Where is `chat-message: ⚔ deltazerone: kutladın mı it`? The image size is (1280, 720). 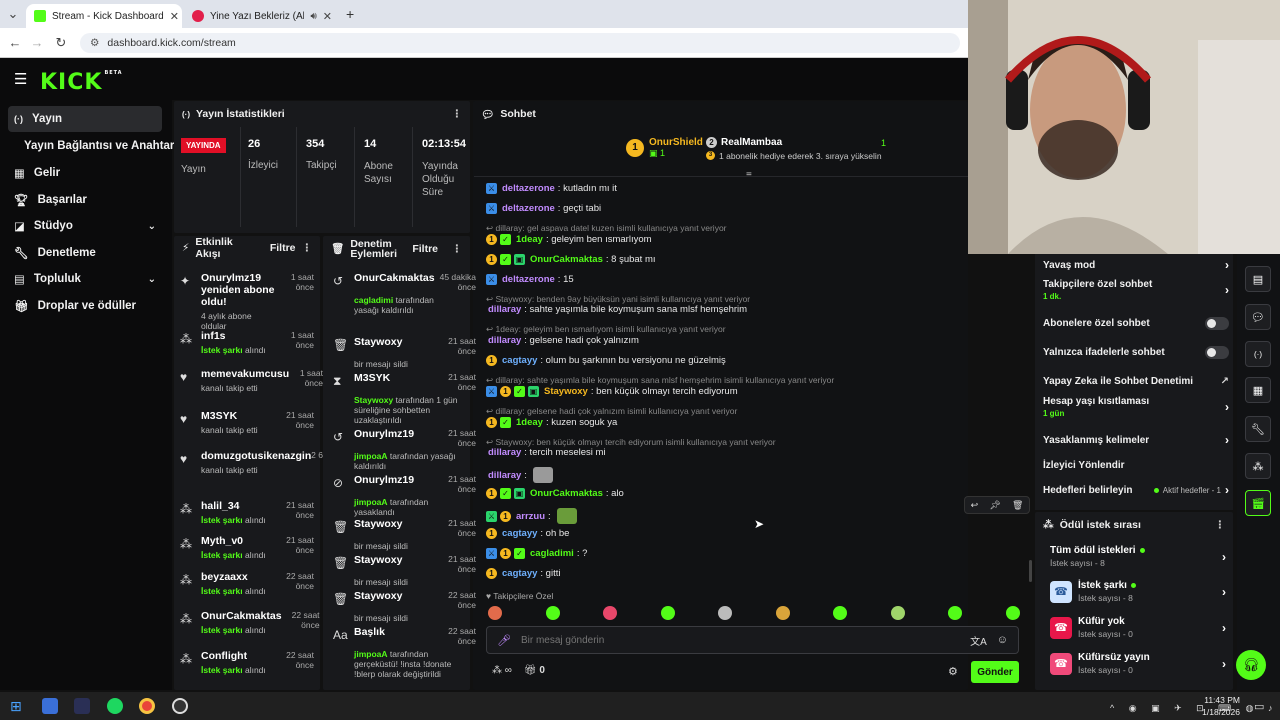 chat-message: ⚔ deltazerone: kutladın mı it is located at coordinates (756, 188).